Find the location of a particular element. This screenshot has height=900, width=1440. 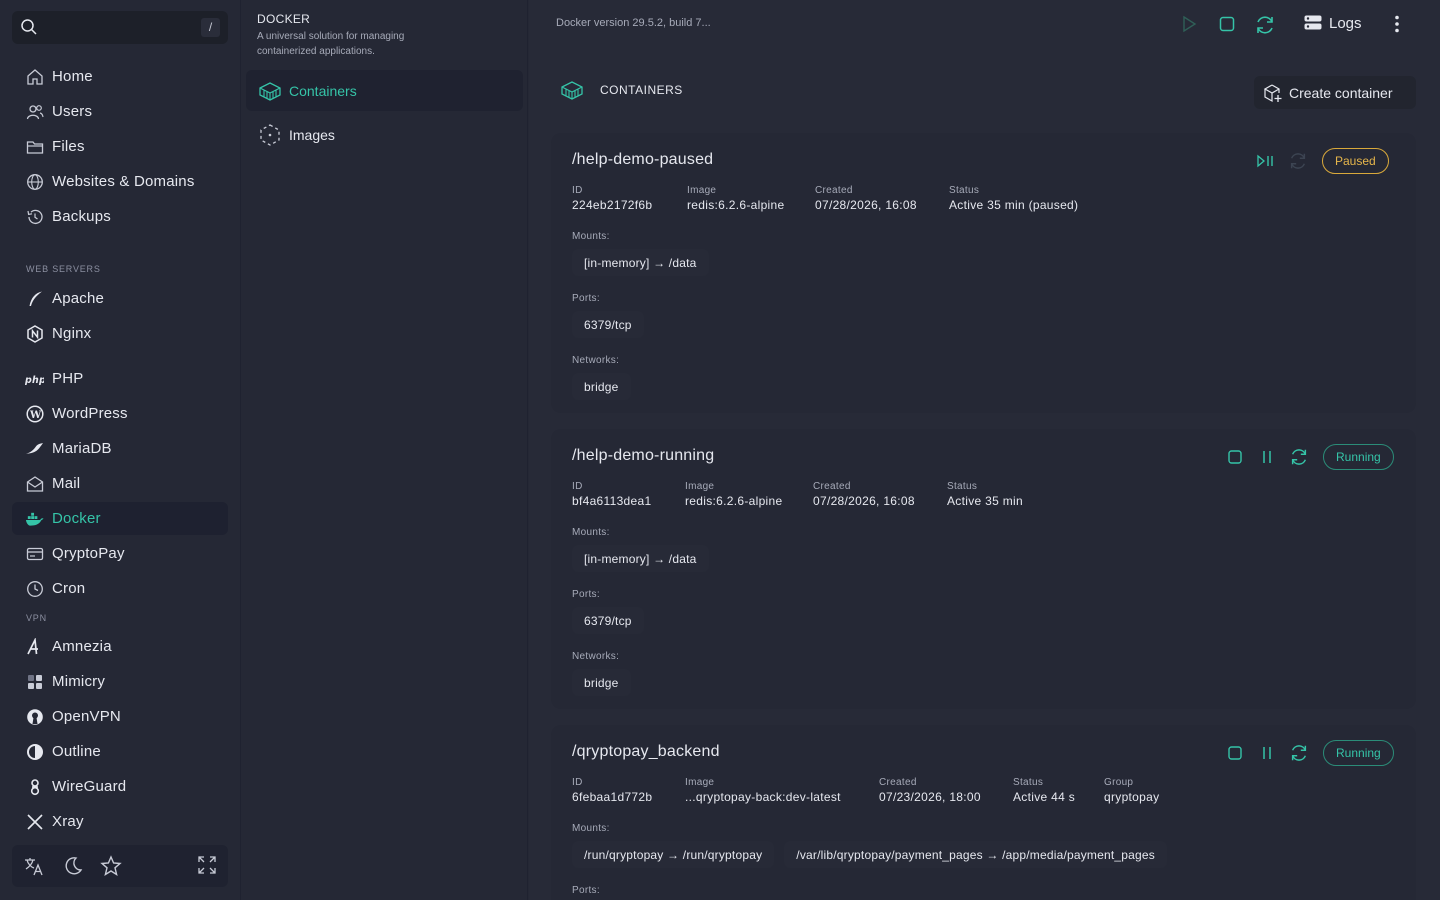

star-icon is located at coordinates (111, 866).